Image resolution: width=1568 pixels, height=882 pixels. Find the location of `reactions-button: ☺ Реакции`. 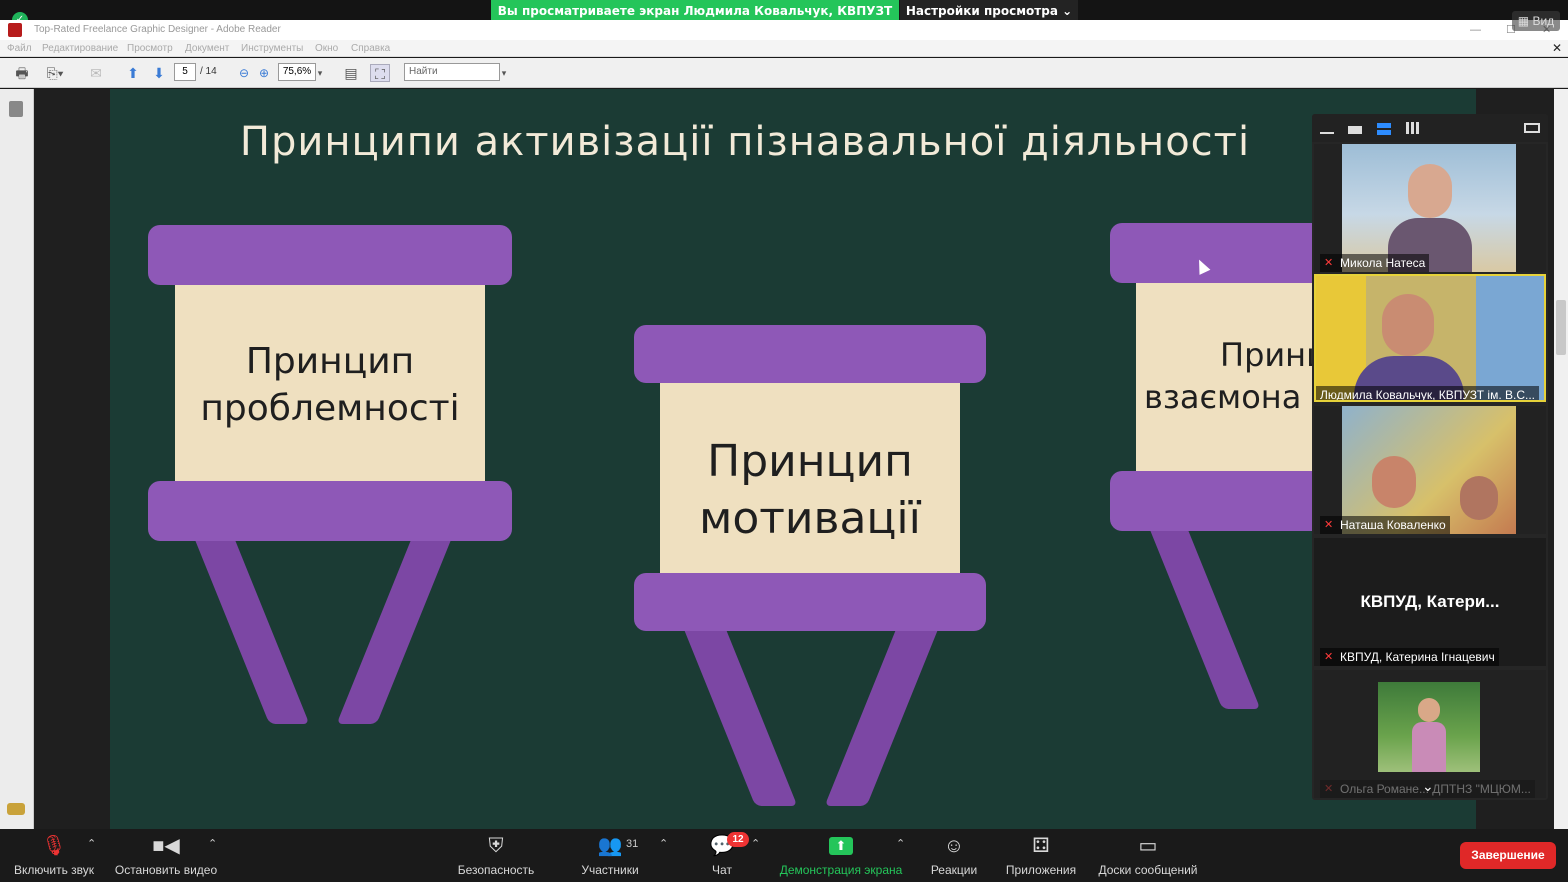

reactions-button: ☺ Реакции is located at coordinates (954, 855).